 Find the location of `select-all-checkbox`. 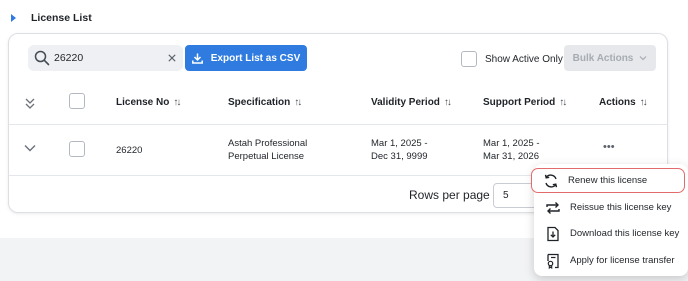

select-all-checkbox is located at coordinates (77, 101).